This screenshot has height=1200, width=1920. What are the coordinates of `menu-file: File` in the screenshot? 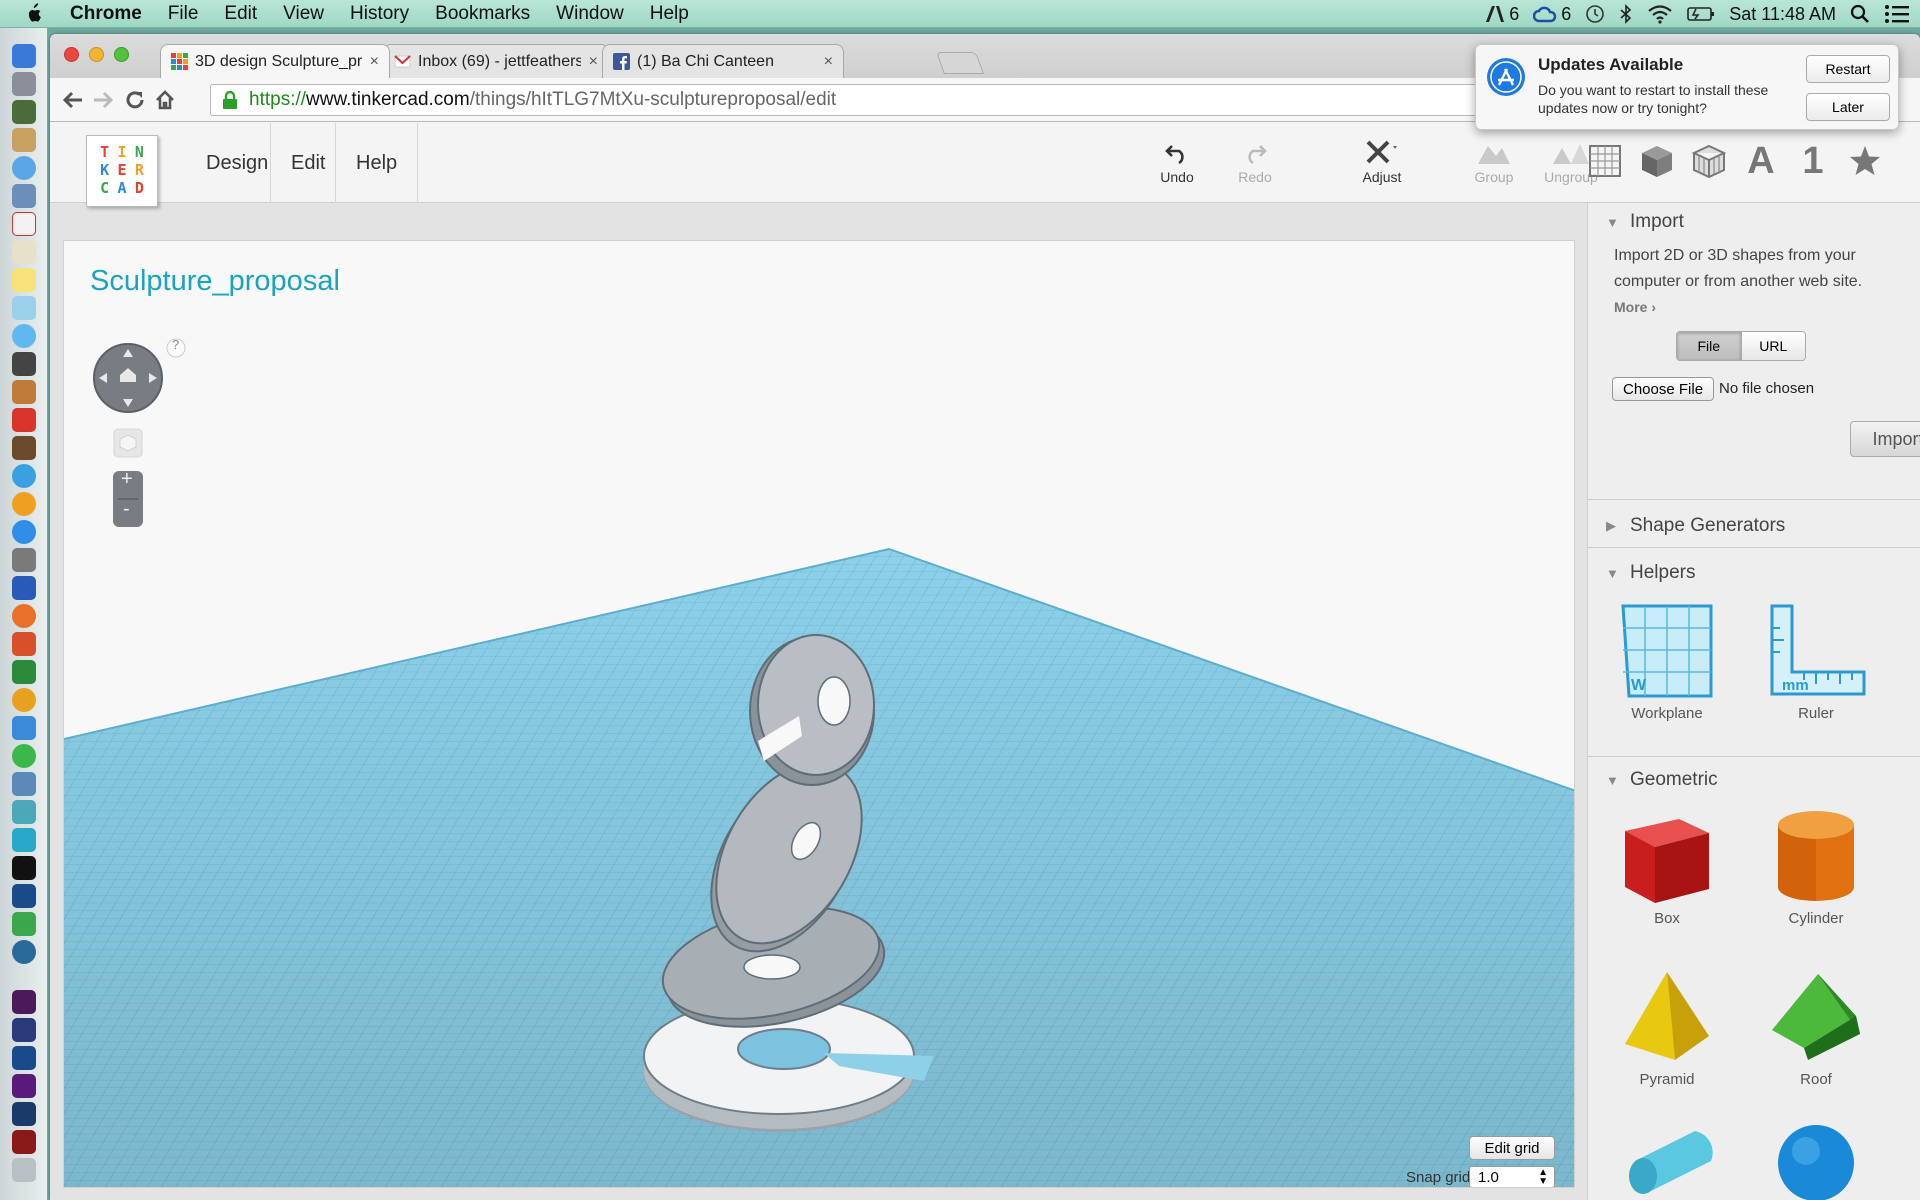 It's located at (183, 14).